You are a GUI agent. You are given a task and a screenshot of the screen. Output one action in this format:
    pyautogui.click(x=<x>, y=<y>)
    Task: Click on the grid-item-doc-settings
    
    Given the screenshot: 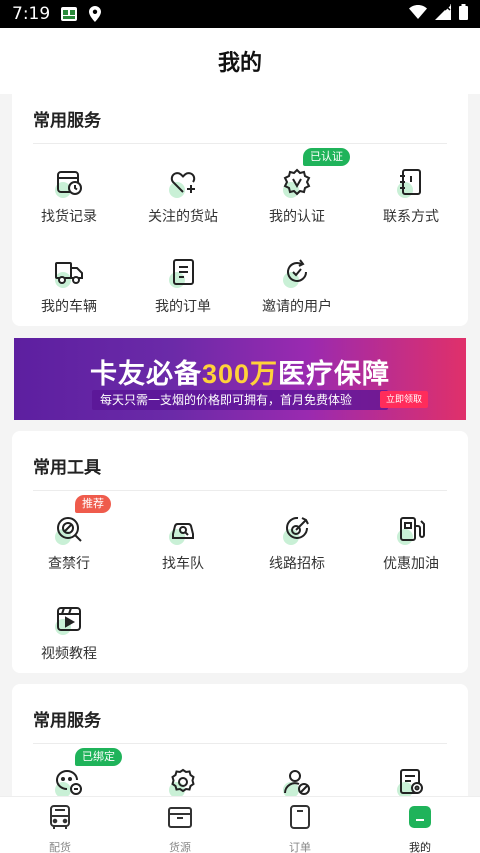 What is the action you would take?
    pyautogui.click(x=411, y=779)
    